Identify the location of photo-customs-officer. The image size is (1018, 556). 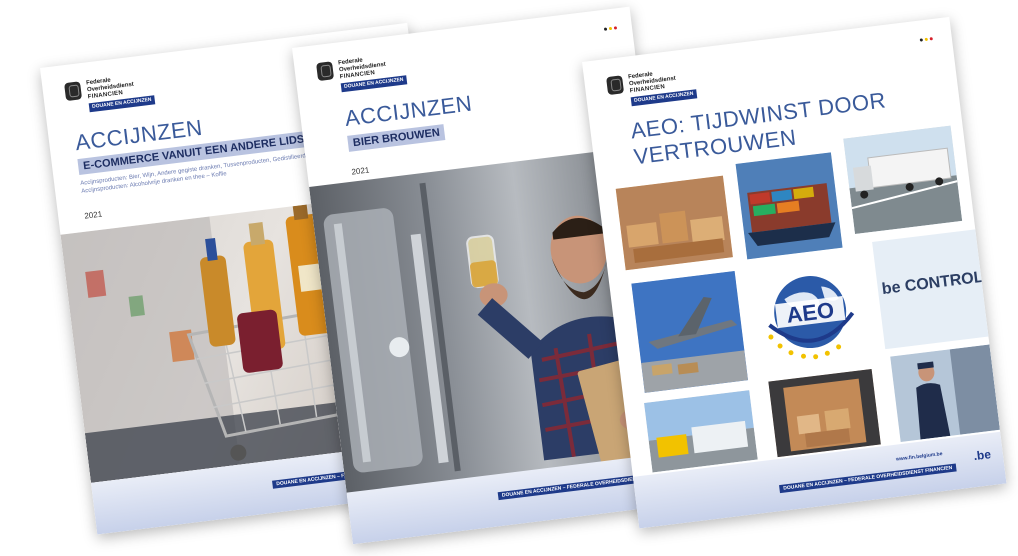
(945, 393).